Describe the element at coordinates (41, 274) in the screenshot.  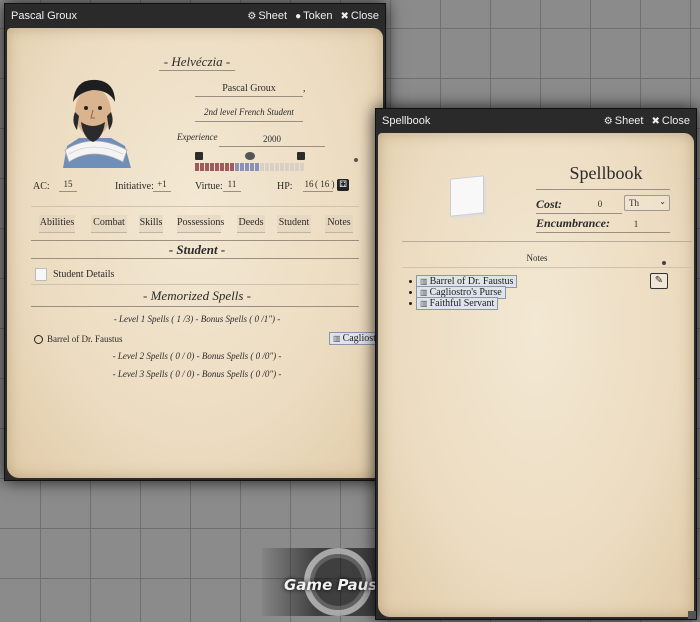
I see `book-icon` at that location.